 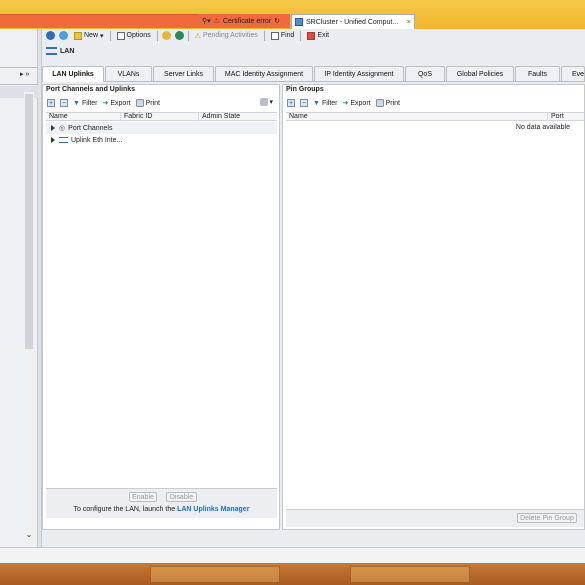 I want to click on tab-label: Faults, so click(x=537, y=74).